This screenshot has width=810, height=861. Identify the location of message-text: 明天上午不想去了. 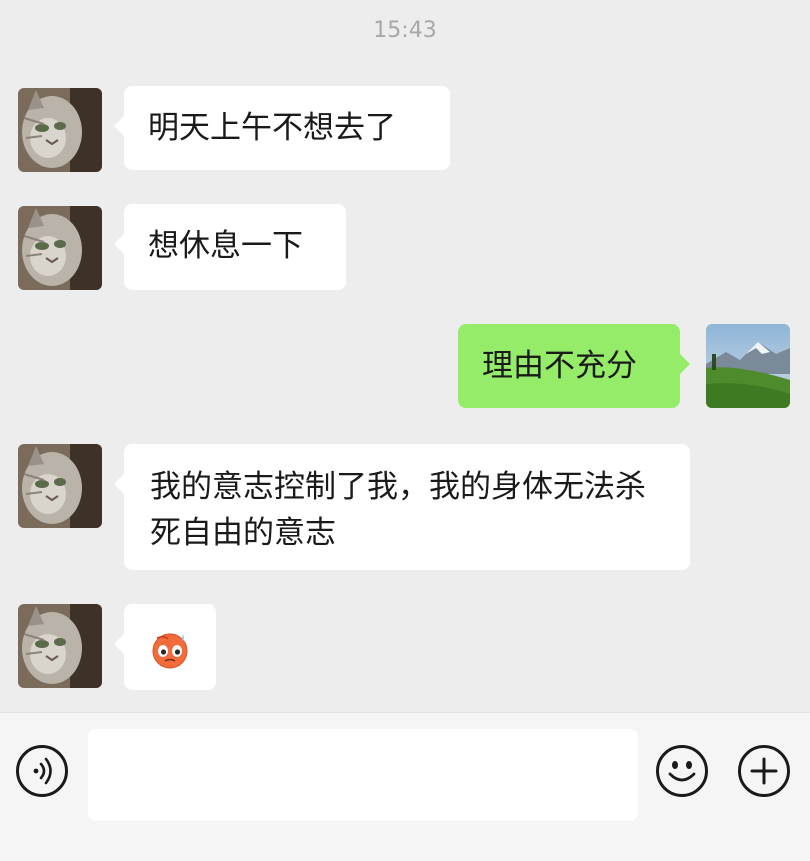
(272, 128).